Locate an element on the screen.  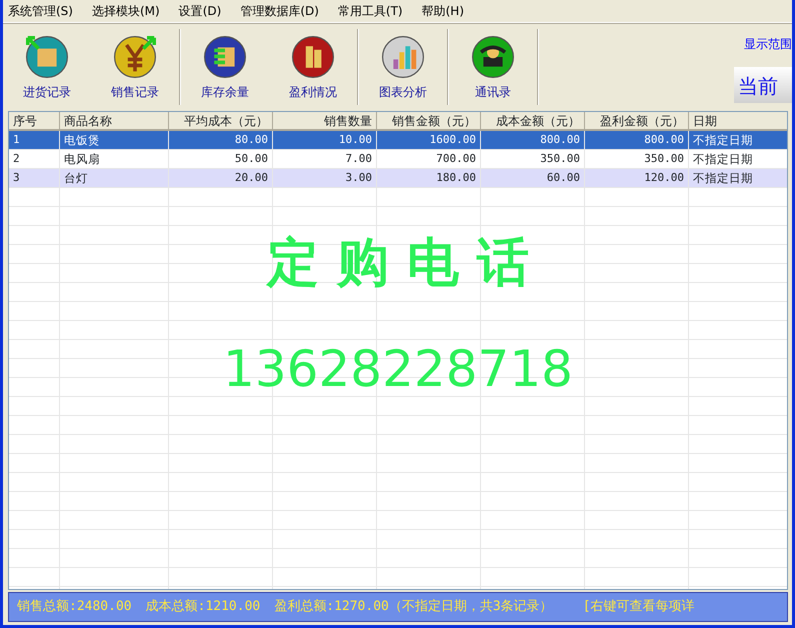
table-cell: 1 is located at coordinates (34, 140).